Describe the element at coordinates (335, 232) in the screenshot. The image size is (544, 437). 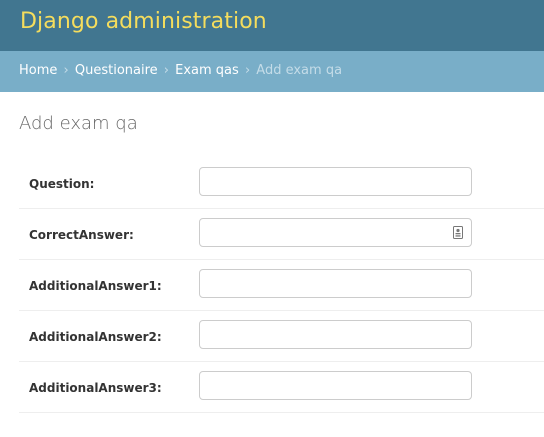
I see `correct-answer-input` at that location.